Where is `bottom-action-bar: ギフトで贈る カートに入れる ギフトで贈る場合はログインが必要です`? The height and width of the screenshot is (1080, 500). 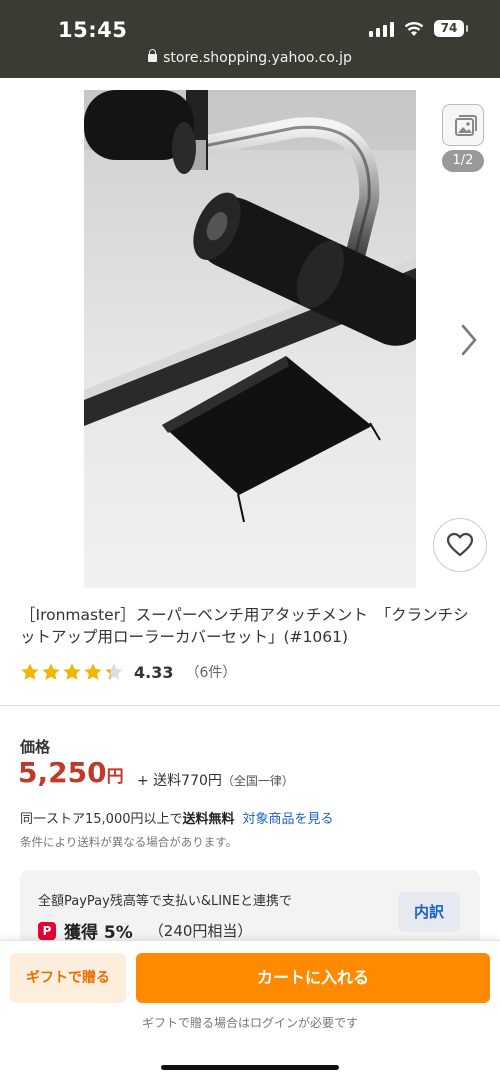
bottom-action-bar: ギフトで贈る カートに入れる ギフトで贈る場合はログインが必要です is located at coordinates (250, 1010).